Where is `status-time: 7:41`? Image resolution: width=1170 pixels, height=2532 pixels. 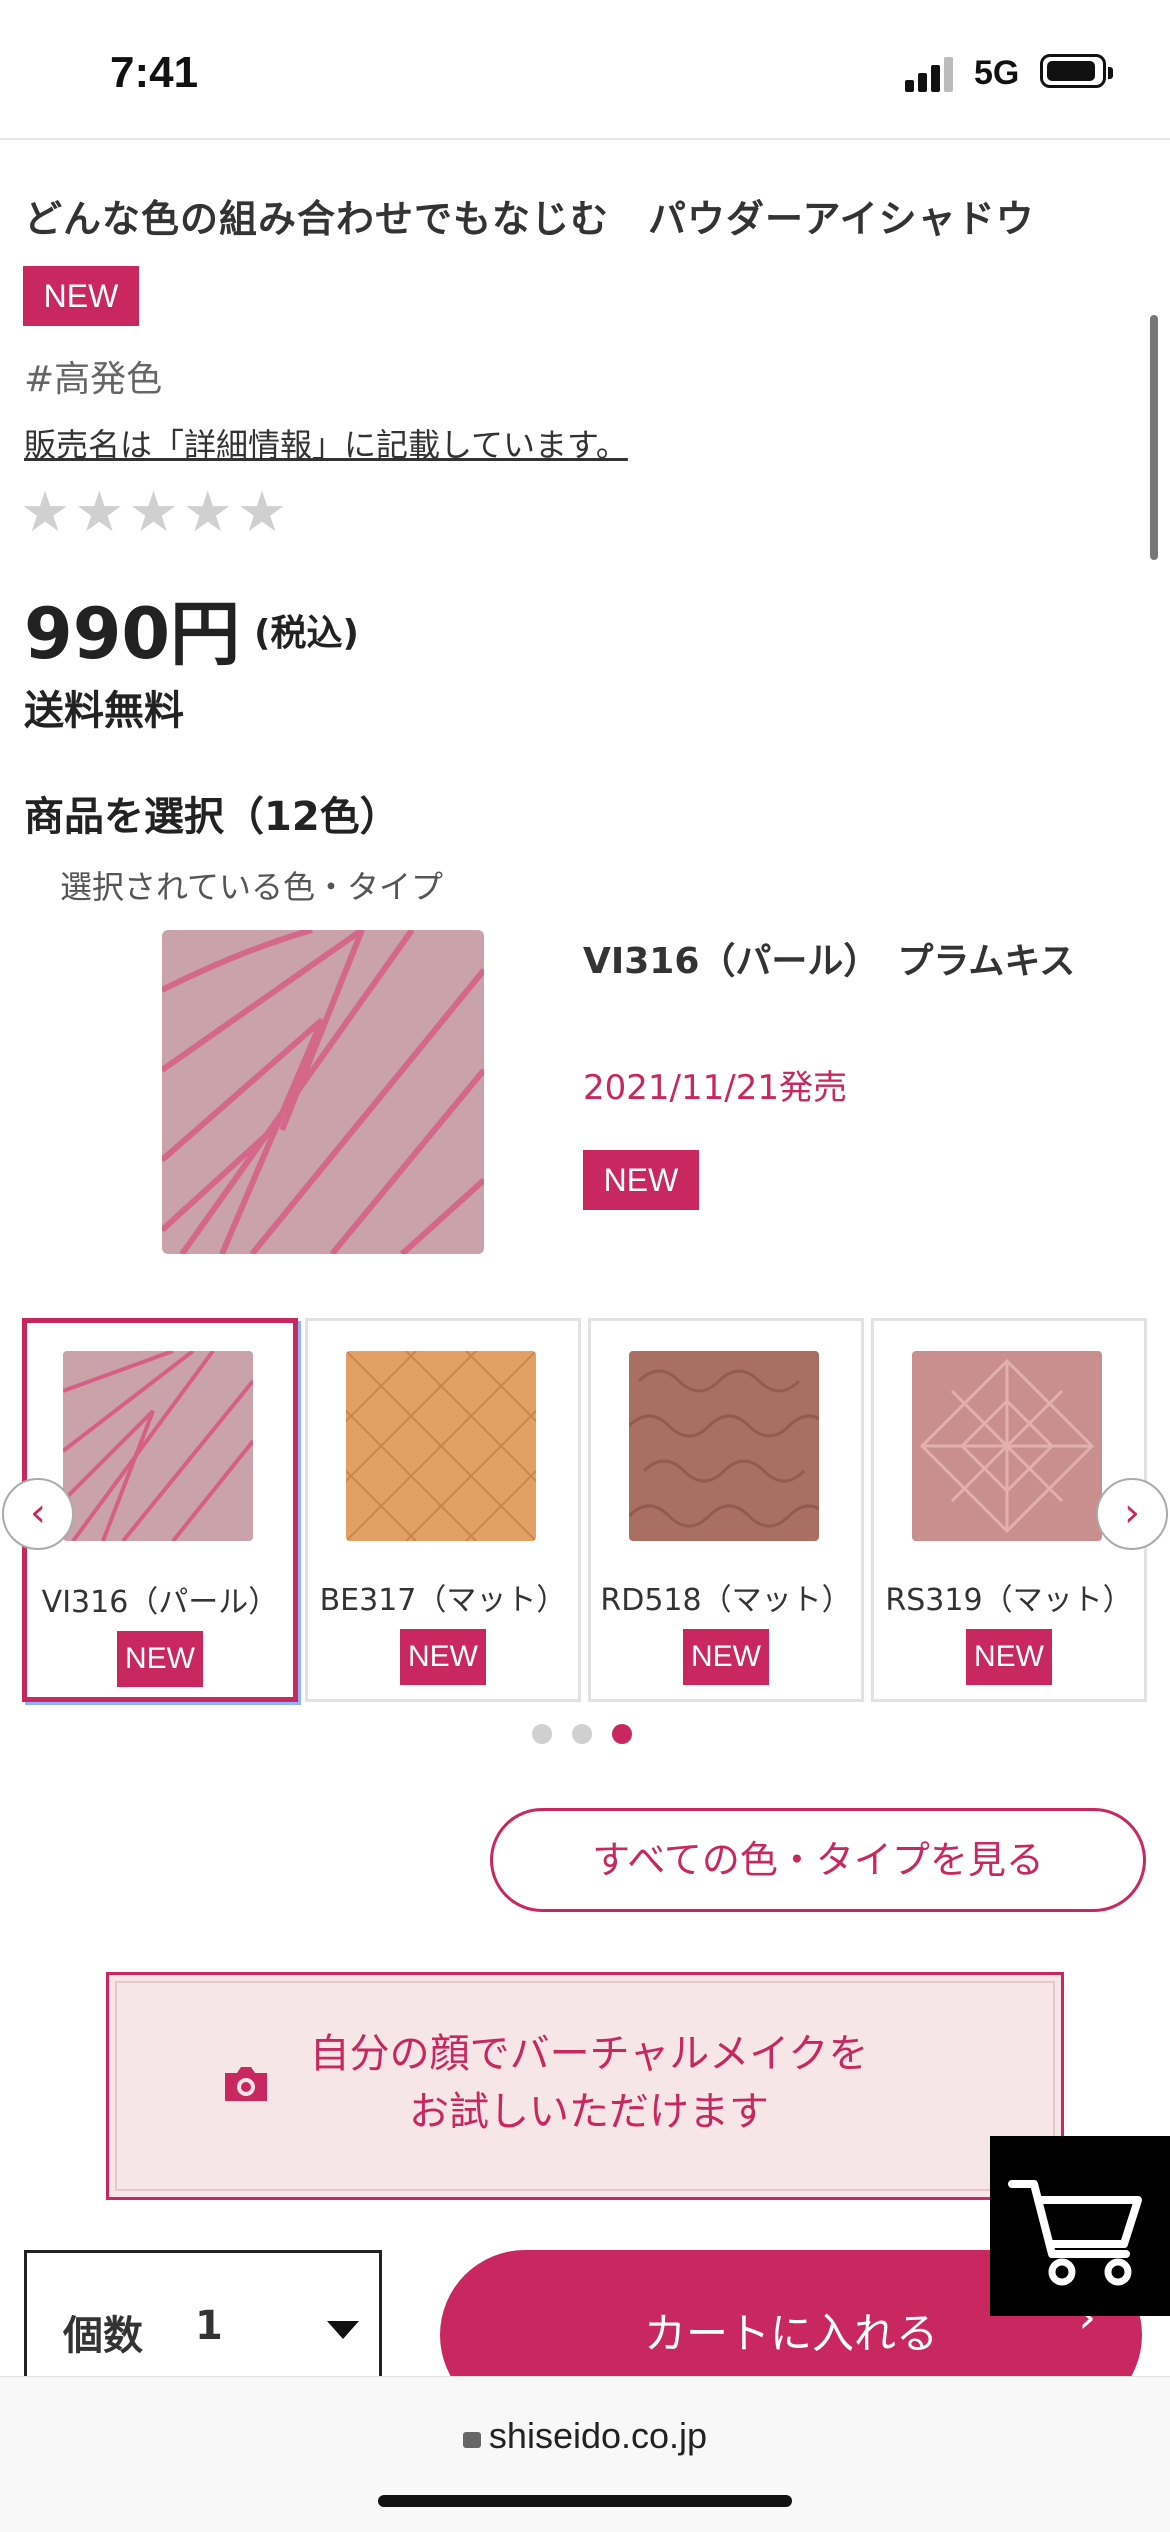 status-time: 7:41 is located at coordinates (154, 72).